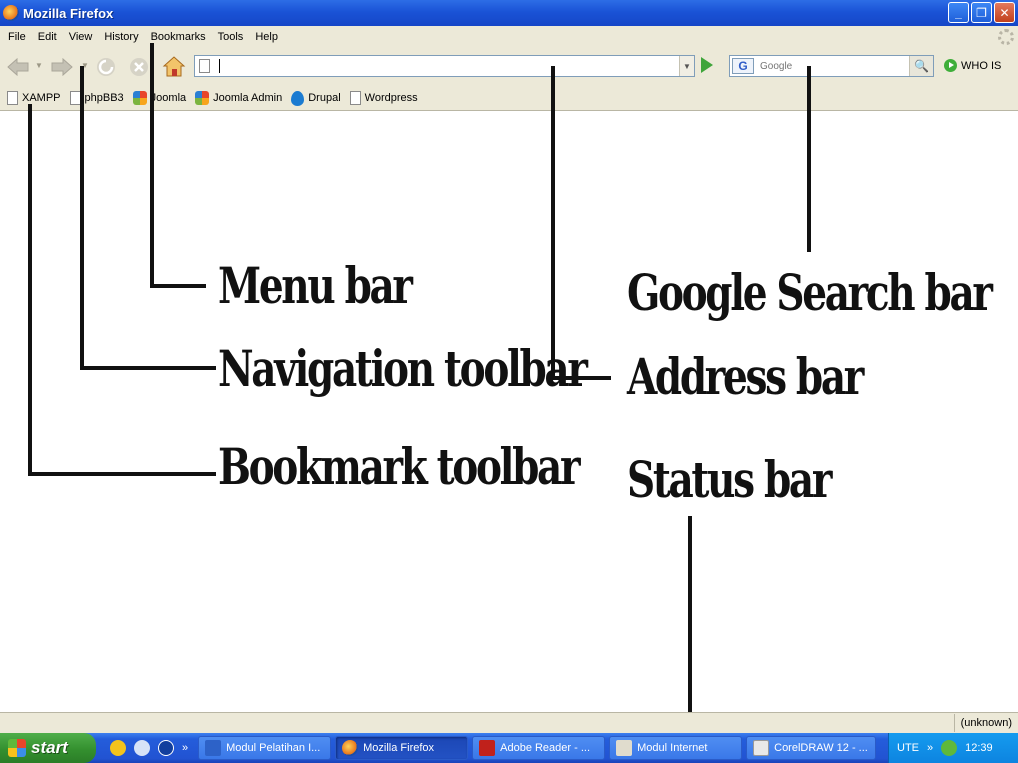 The height and width of the screenshot is (763, 1018). I want to click on bookmark-label: XAMPP, so click(41, 98).